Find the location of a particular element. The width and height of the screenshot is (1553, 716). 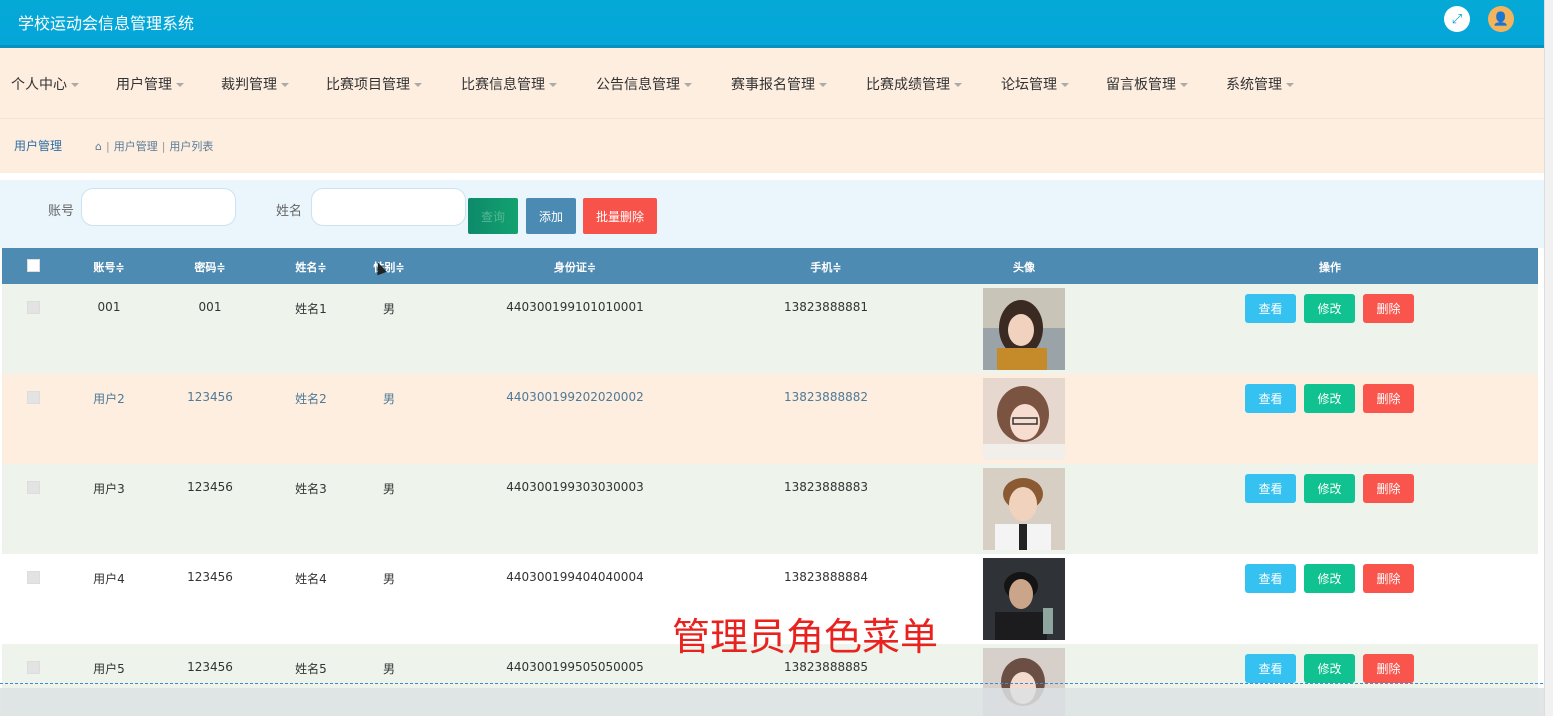

name-input is located at coordinates (388, 207).